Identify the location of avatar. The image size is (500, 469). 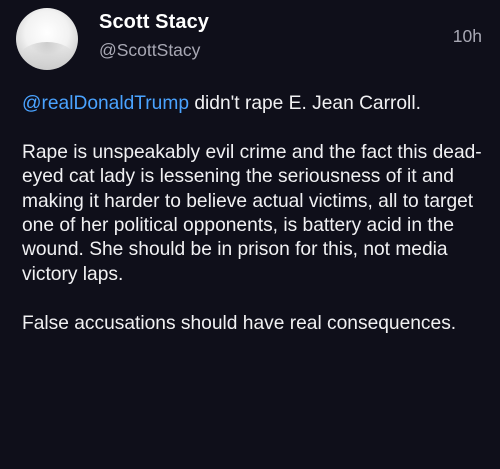
(47, 39).